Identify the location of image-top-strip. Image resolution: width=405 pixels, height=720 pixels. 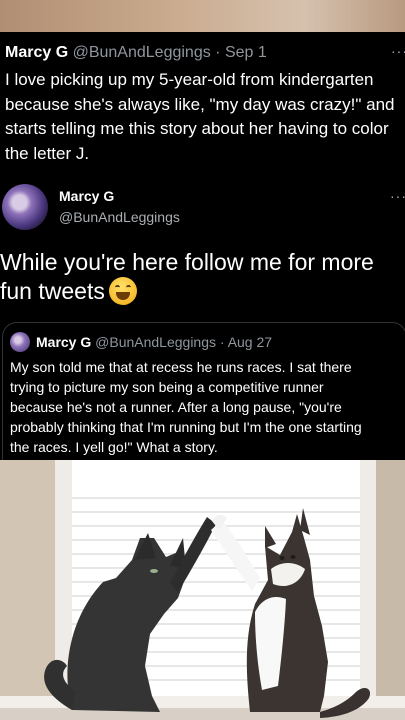
(202, 16).